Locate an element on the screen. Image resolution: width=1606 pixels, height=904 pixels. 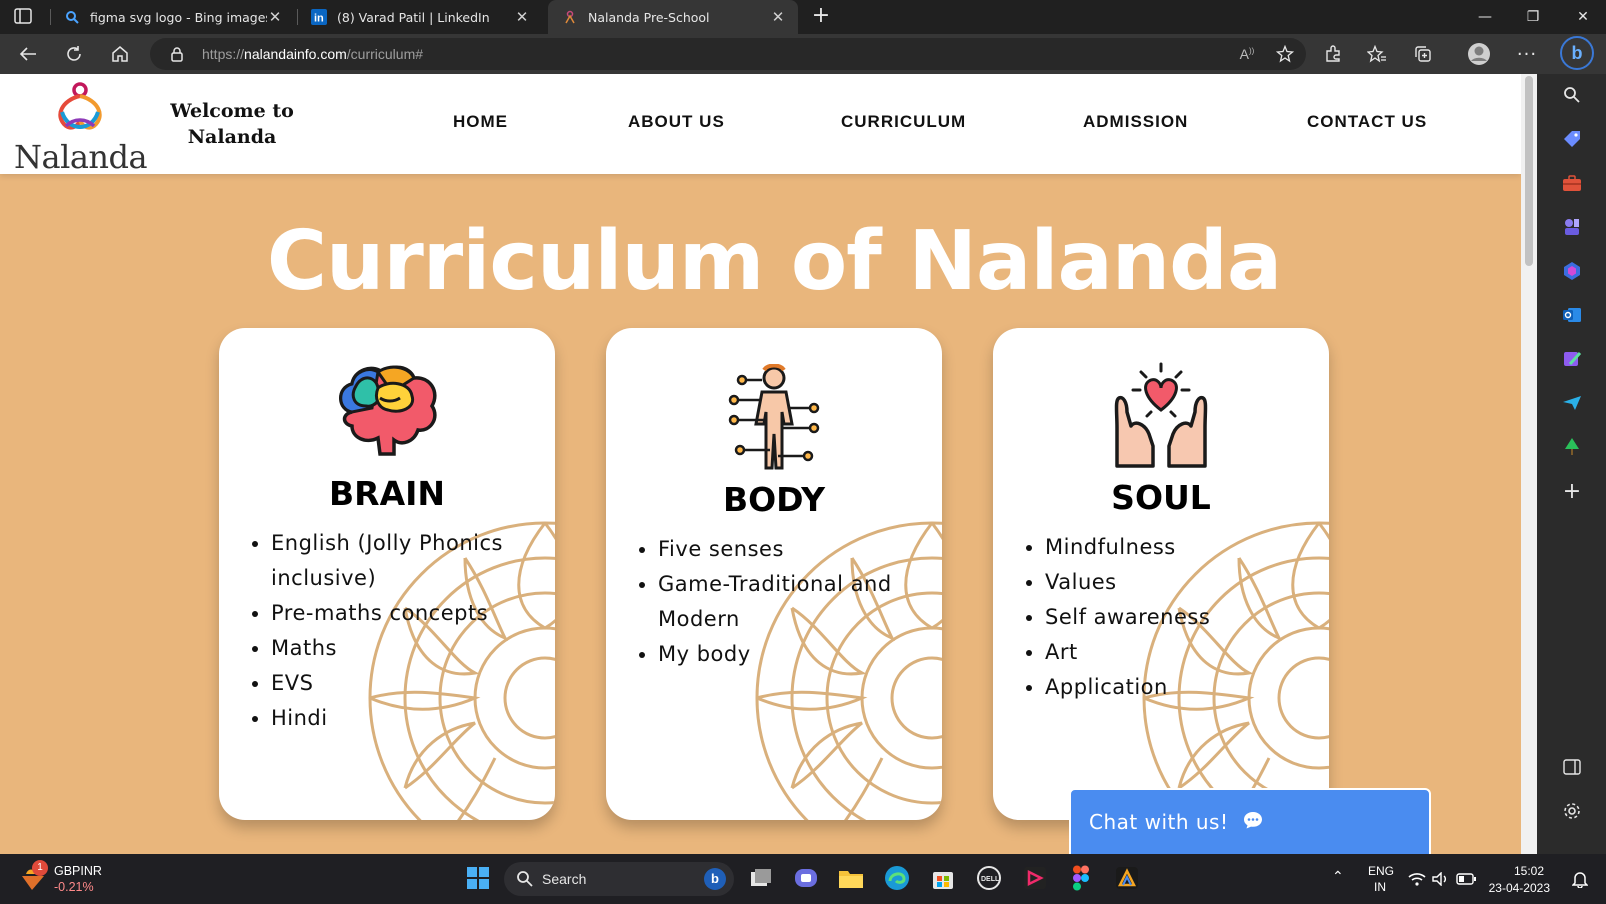
page-title: Curriculum of Nalanda is located at coordinates (774, 261).